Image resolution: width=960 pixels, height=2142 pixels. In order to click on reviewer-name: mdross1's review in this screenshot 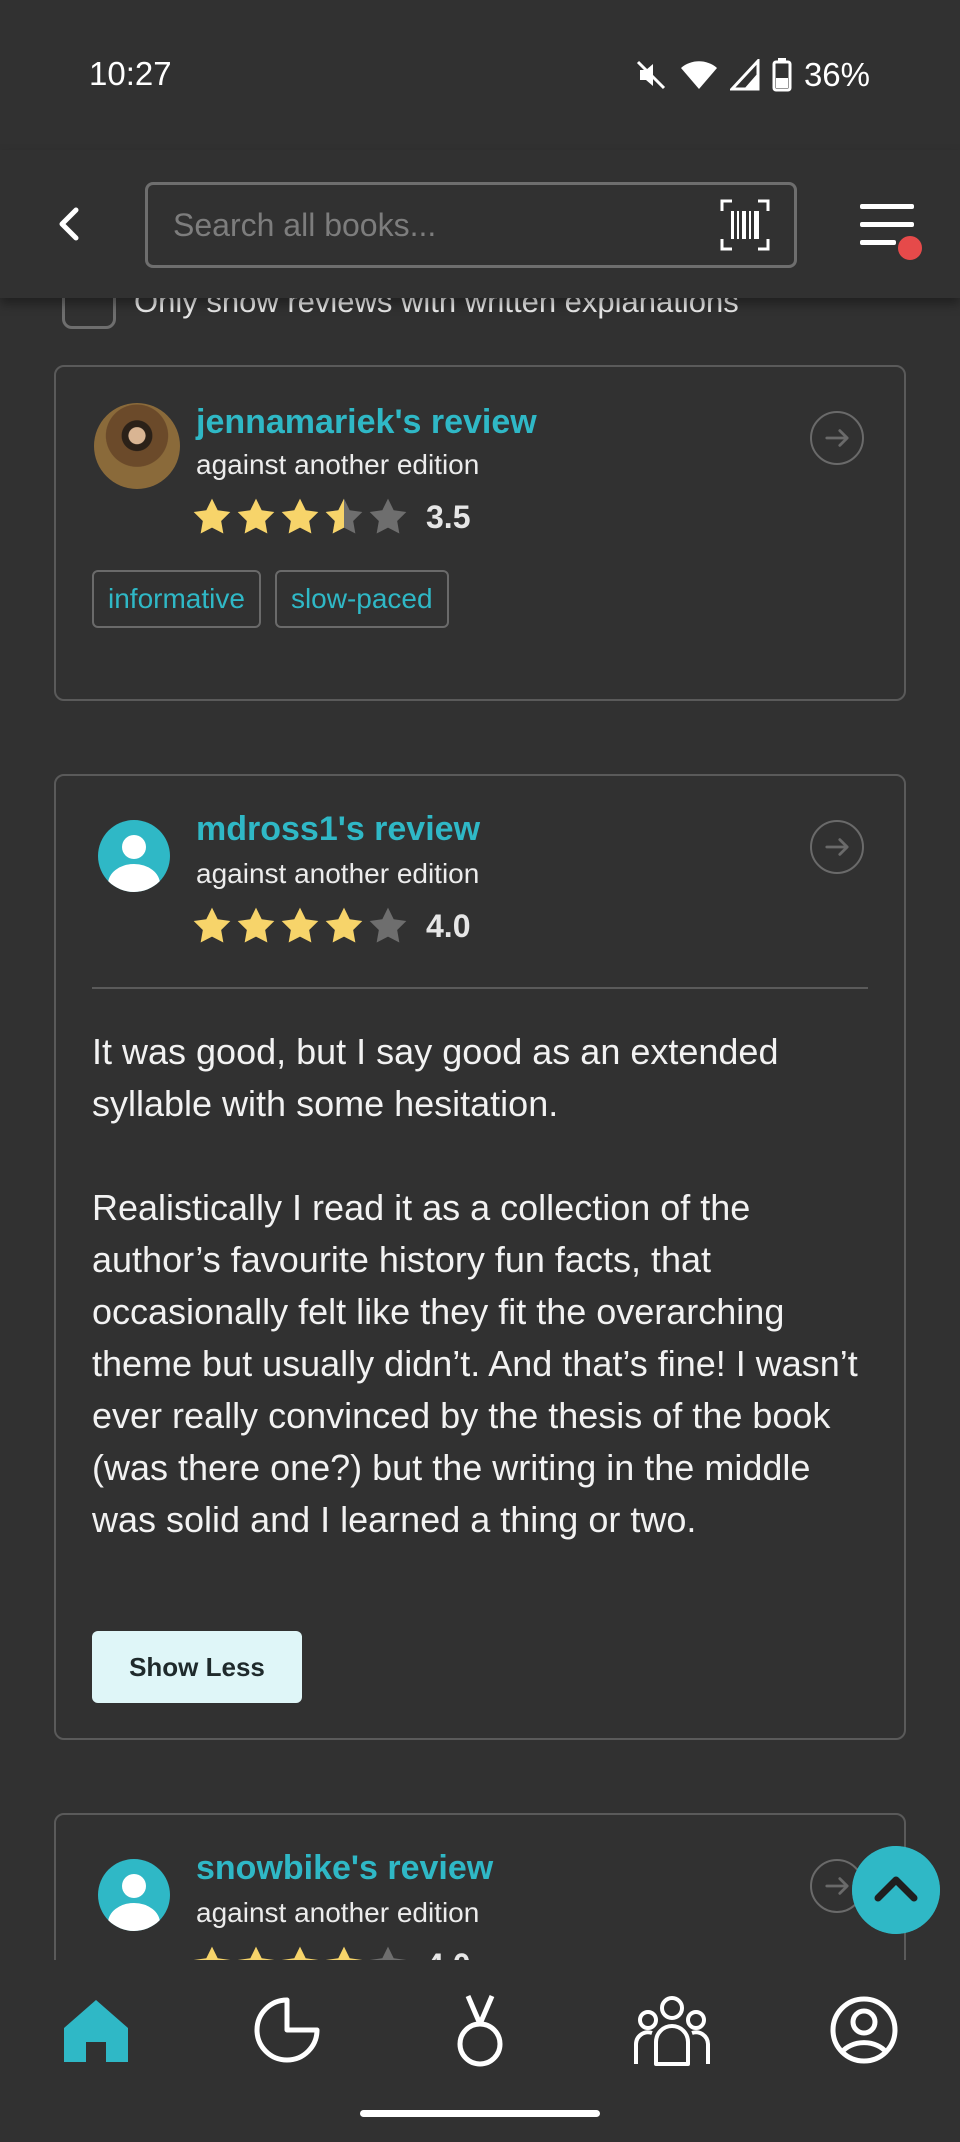, I will do `click(338, 829)`.